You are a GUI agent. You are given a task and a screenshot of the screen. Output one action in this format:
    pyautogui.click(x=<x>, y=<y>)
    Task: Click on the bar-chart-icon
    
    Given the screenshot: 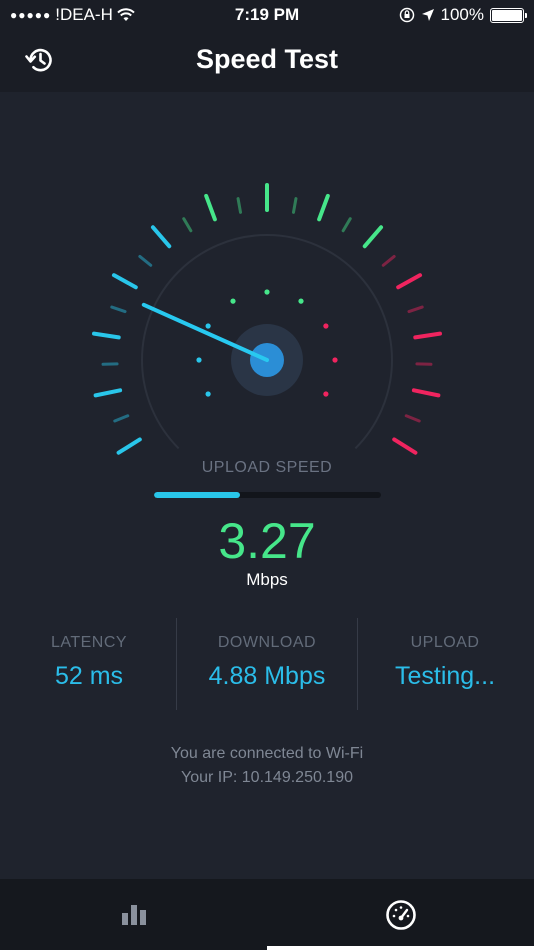 What is the action you would take?
    pyautogui.click(x=133, y=914)
    